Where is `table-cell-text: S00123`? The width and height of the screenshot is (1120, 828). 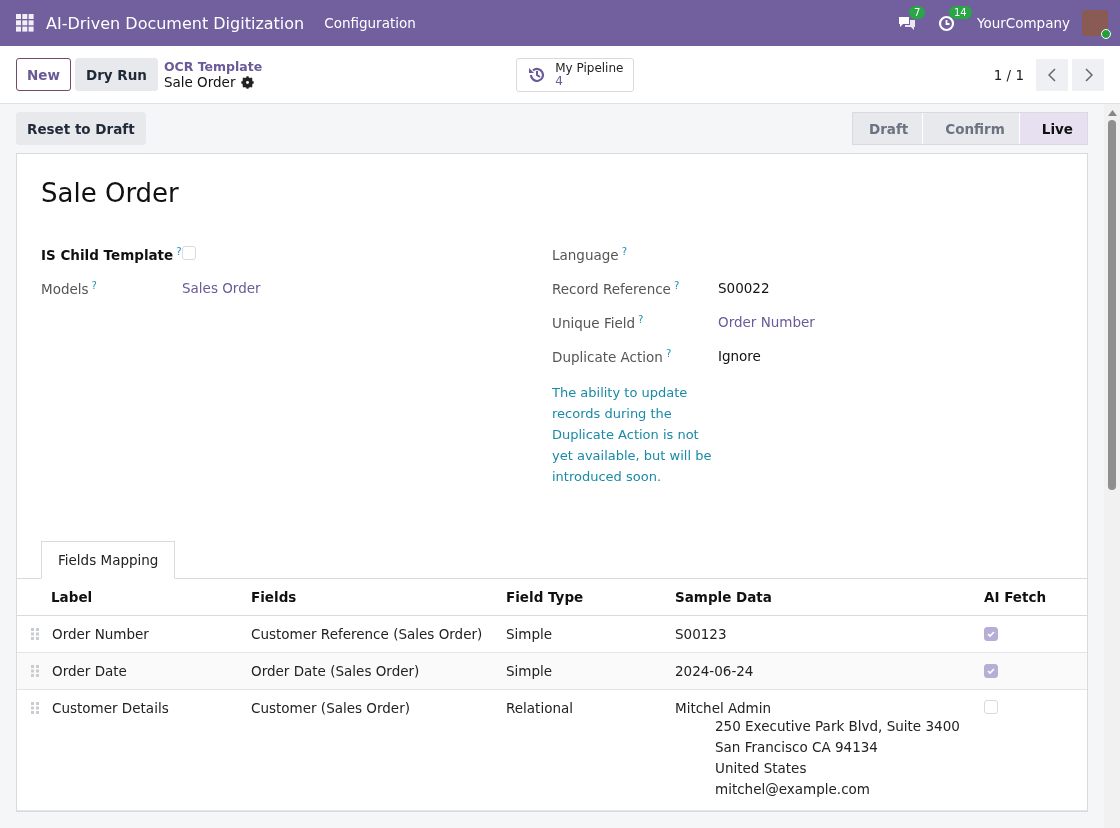 table-cell-text: S00123 is located at coordinates (701, 634).